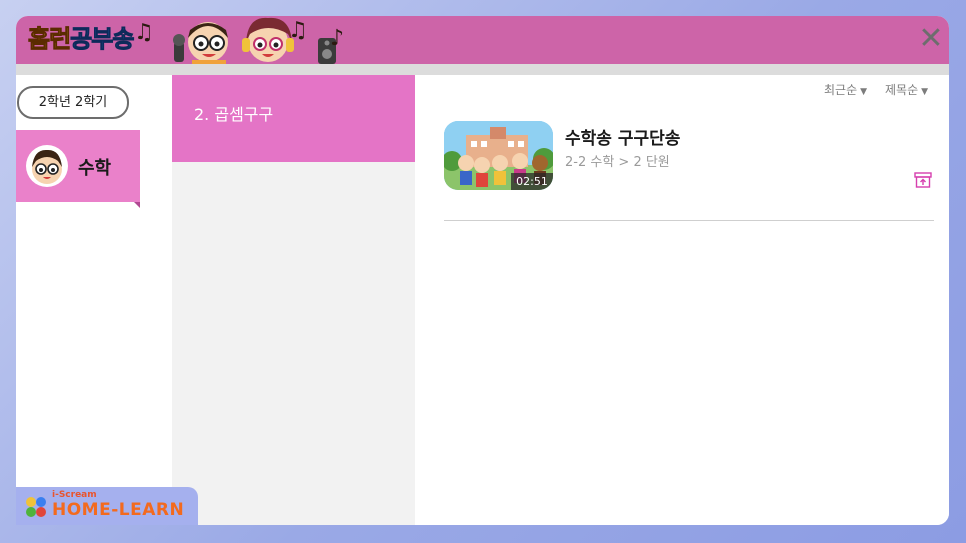 The width and height of the screenshot is (966, 543). What do you see at coordinates (482, 69) in the screenshot?
I see `header-divider` at bounding box center [482, 69].